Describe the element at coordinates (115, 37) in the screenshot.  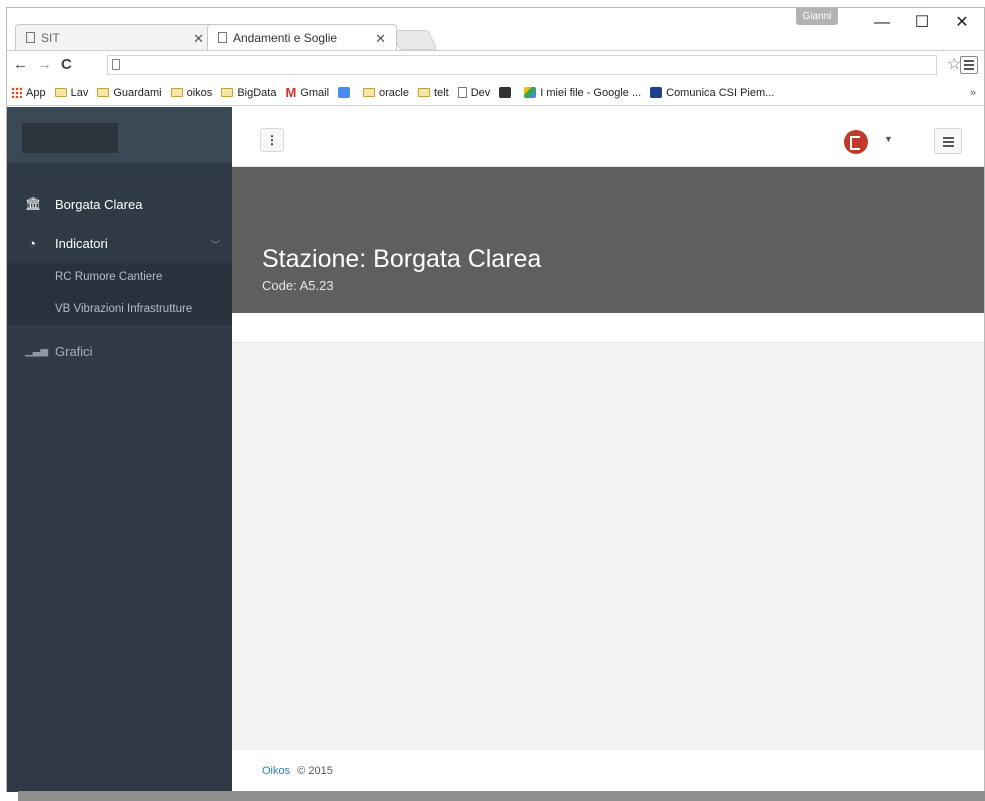
I see `tab-sit: SIT ✕` at that location.